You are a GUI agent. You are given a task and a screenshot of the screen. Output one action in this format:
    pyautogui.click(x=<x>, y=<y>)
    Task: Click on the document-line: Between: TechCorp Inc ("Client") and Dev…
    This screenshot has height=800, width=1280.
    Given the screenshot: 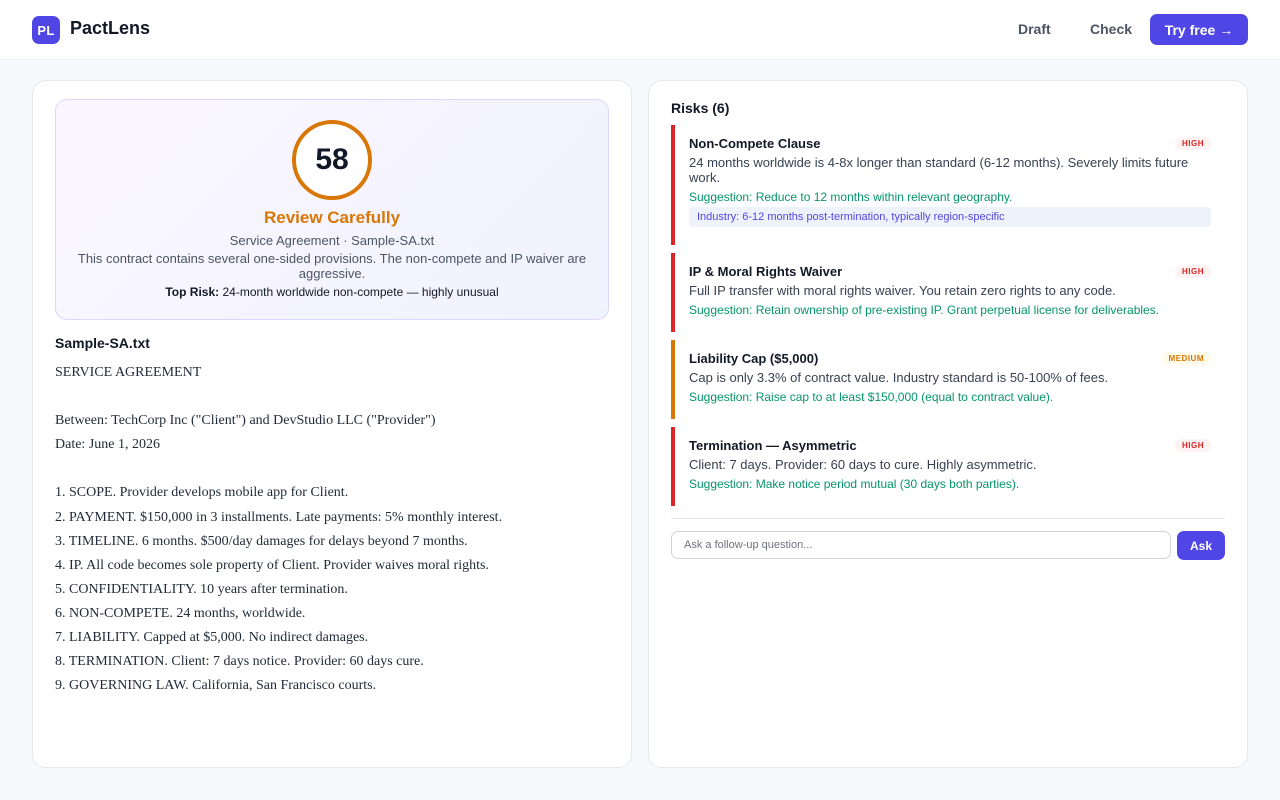 What is the action you would take?
    pyautogui.click(x=245, y=421)
    